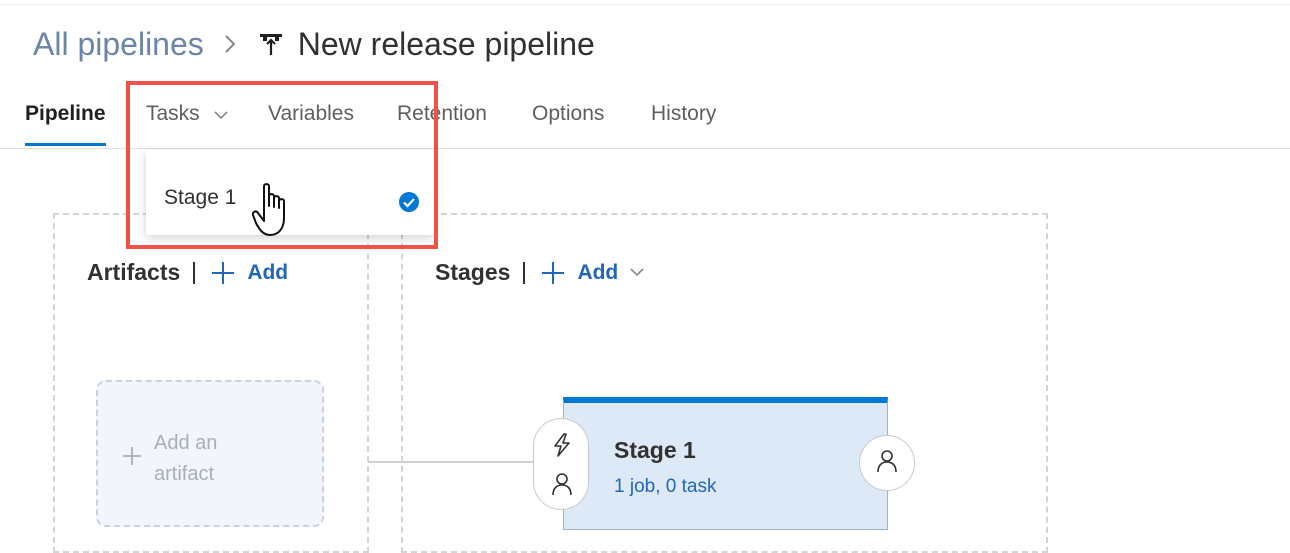 This screenshot has width=1290, height=553. Describe the element at coordinates (65, 113) in the screenshot. I see `tab-label: Pipeline` at that location.